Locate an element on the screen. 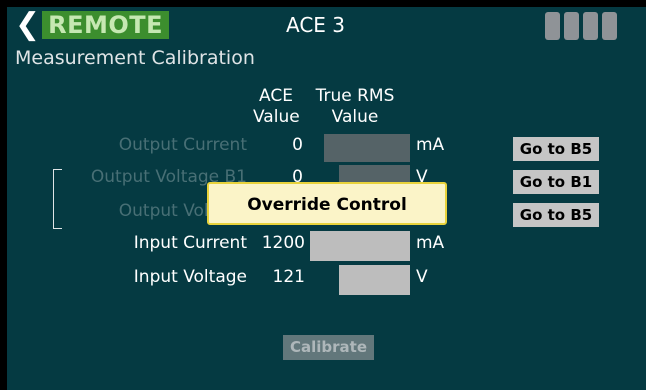  input-voltage-unit: V is located at coordinates (422, 277).